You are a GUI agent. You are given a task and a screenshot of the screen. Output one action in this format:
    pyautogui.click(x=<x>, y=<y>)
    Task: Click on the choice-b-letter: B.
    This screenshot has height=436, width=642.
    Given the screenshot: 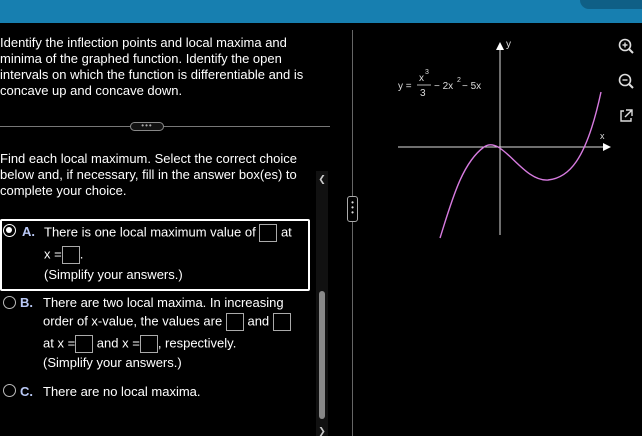 What is the action you would take?
    pyautogui.click(x=26, y=302)
    